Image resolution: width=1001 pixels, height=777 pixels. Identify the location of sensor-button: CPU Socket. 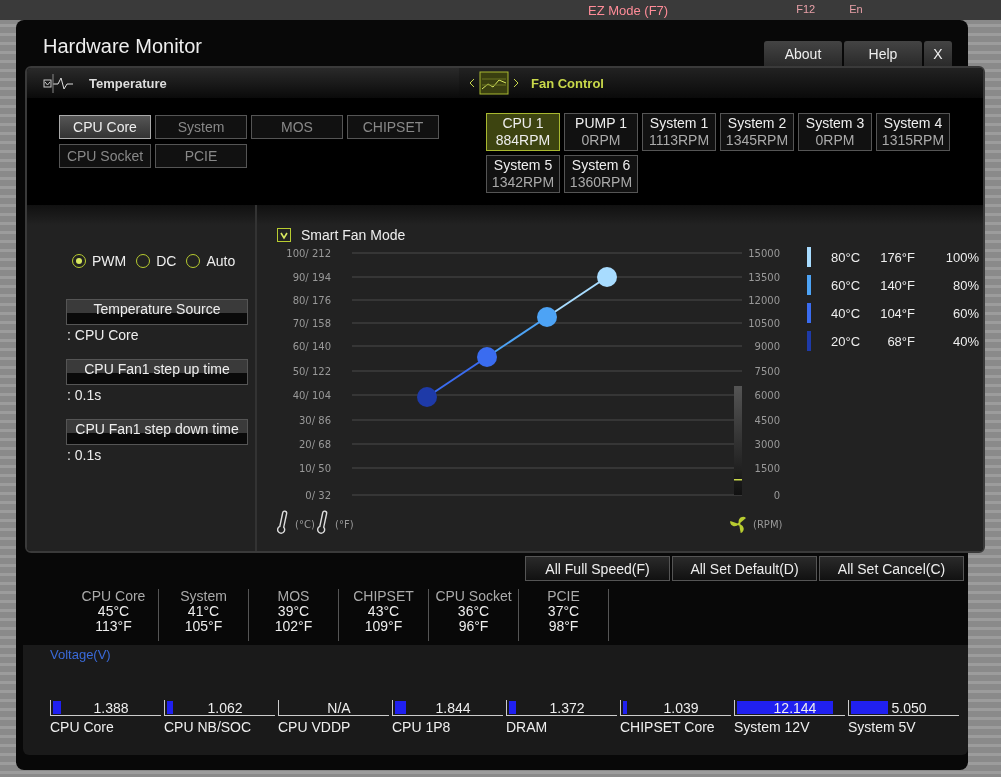
(105, 156).